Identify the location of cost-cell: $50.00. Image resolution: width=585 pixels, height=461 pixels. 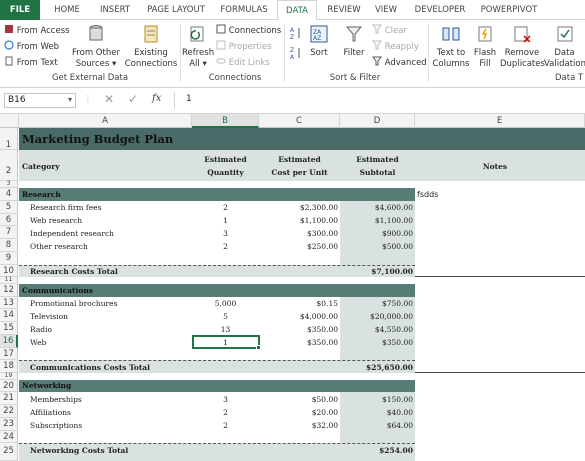
(298, 399).